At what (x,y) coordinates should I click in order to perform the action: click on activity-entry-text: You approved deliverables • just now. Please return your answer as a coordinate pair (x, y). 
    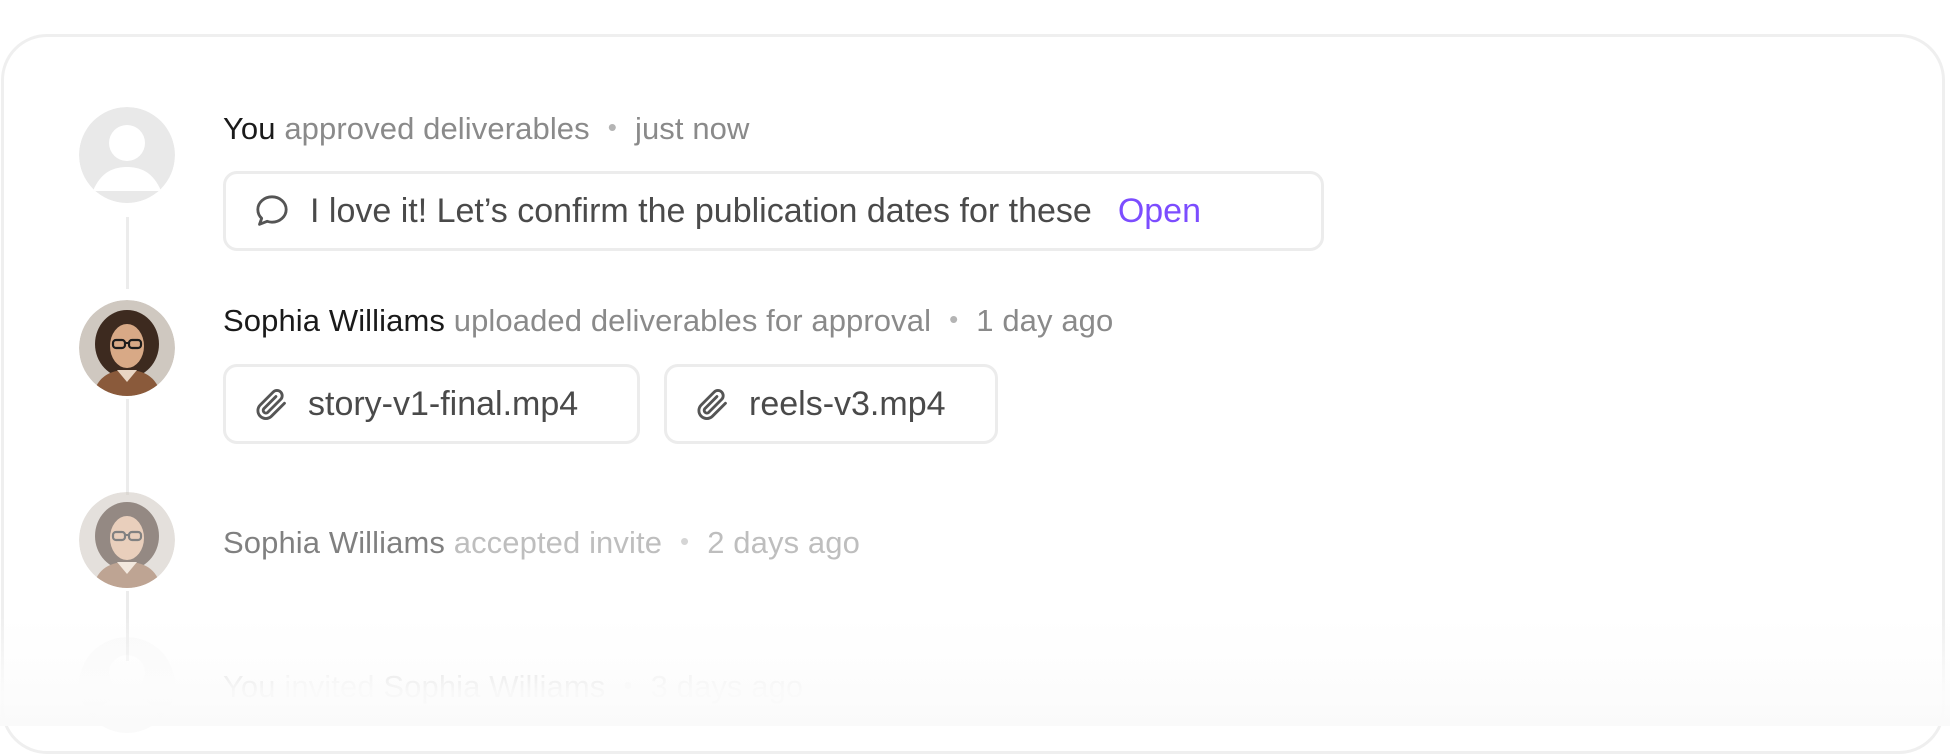
    Looking at the image, I should click on (486, 129).